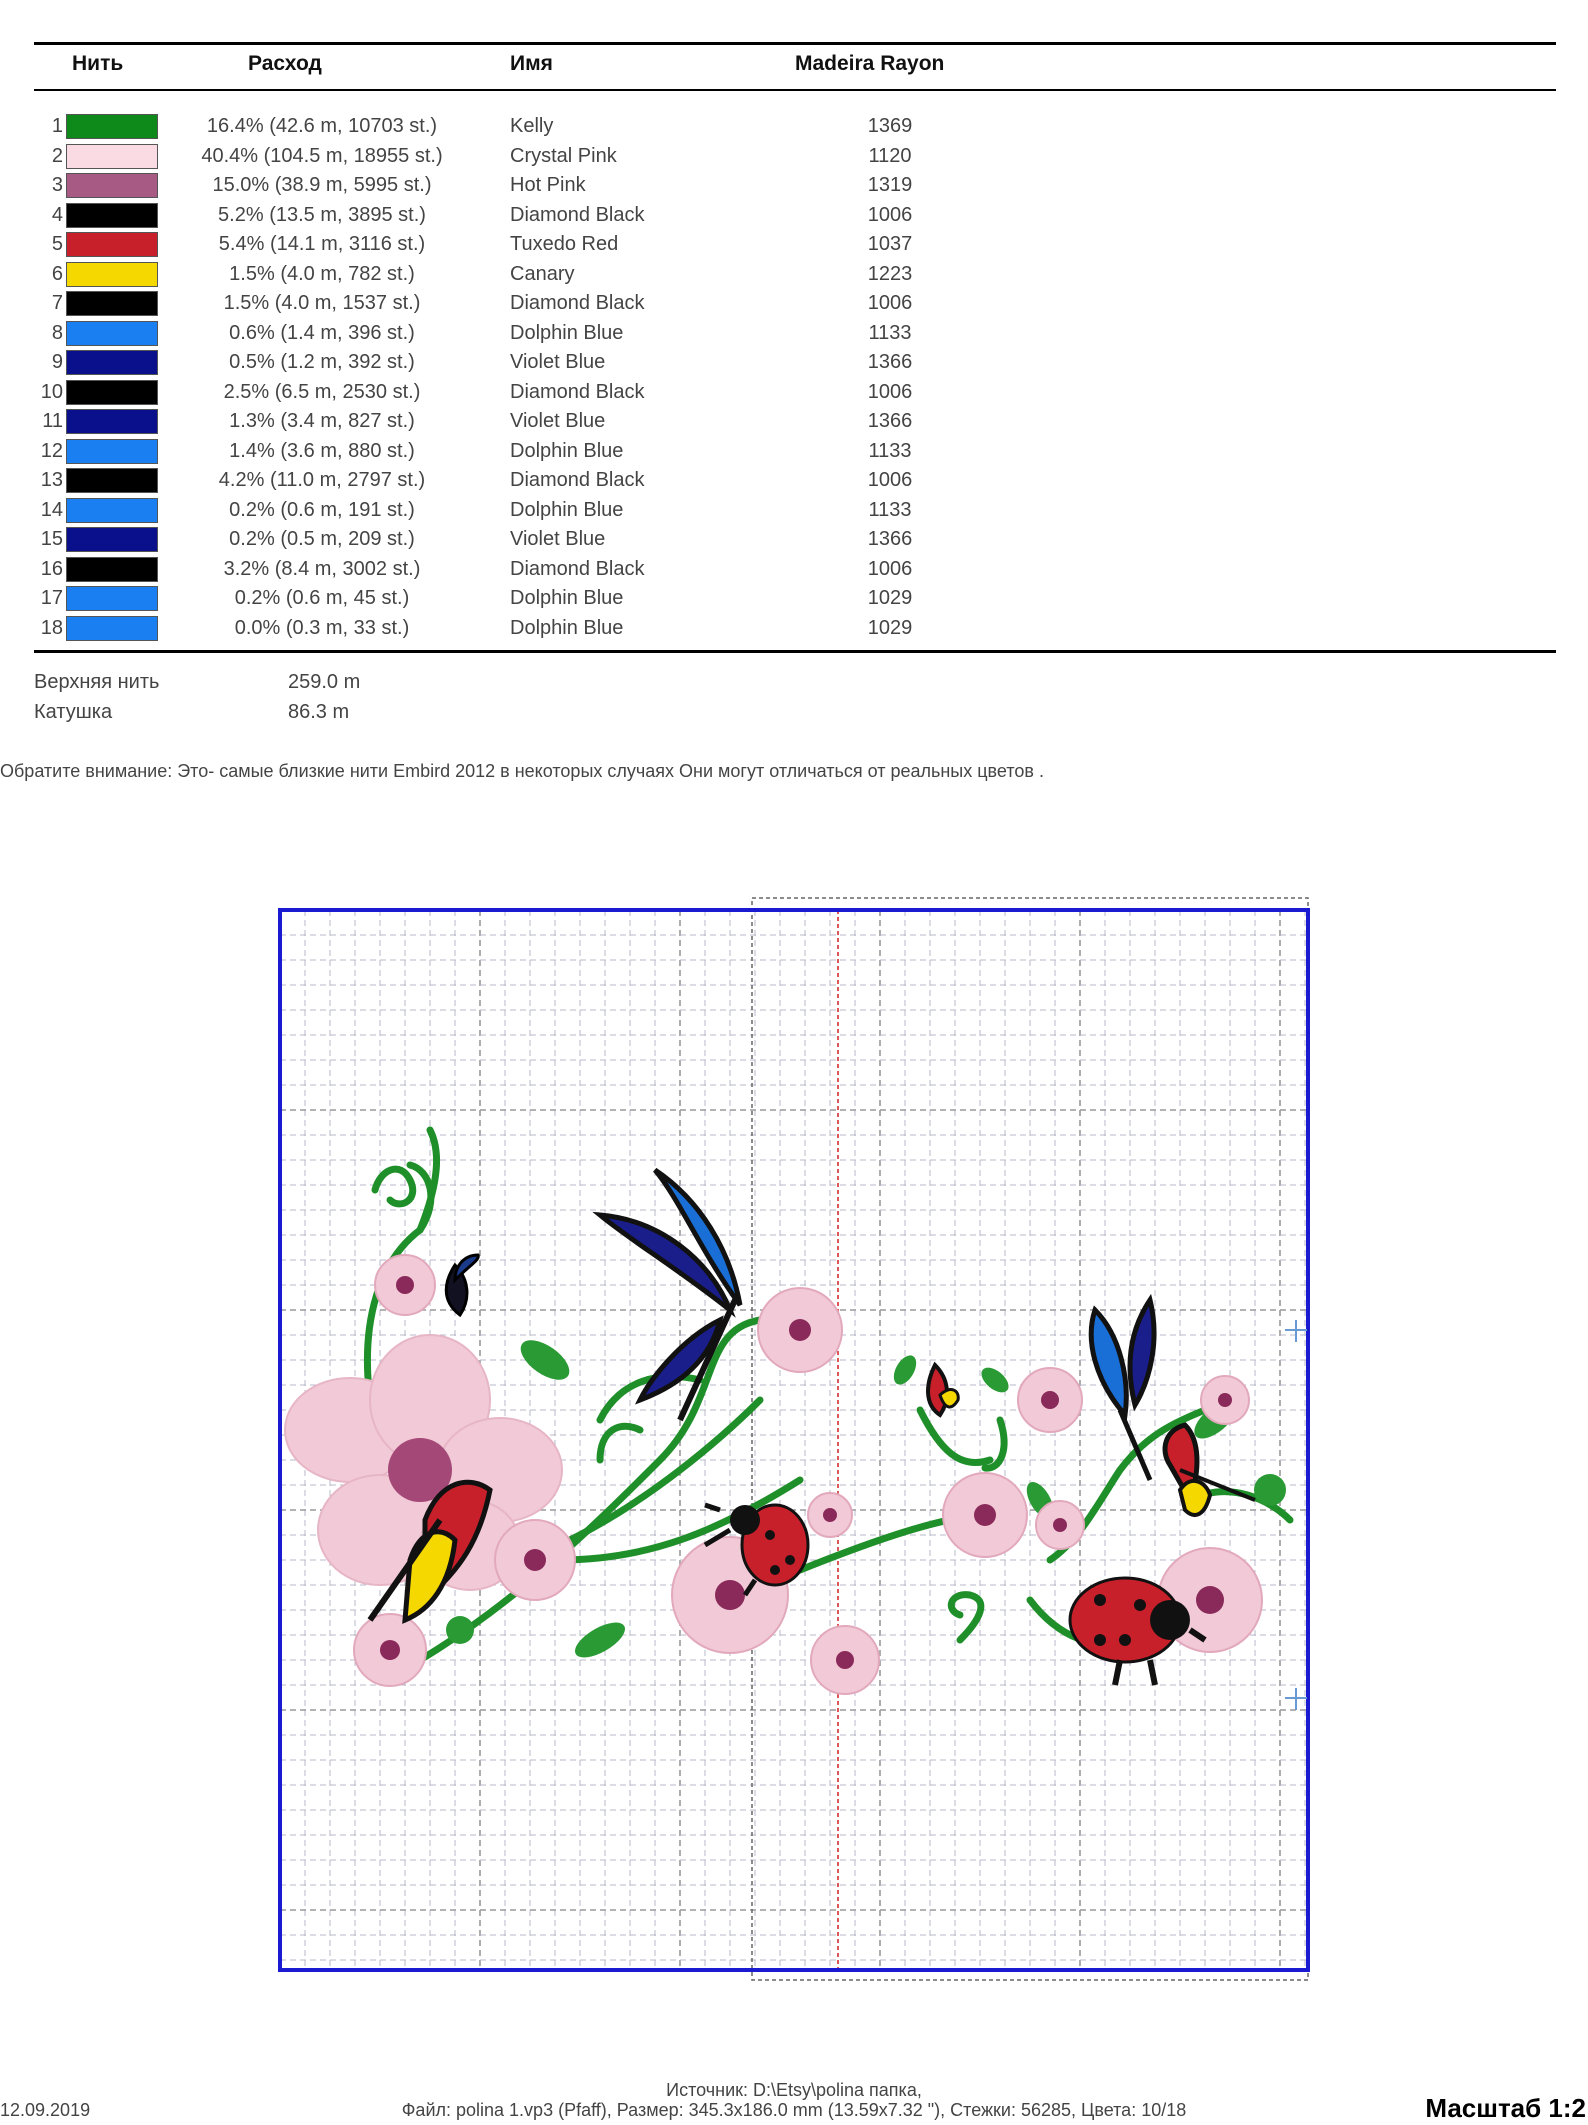 Image resolution: width=1588 pixels, height=2125 pixels. What do you see at coordinates (794, 2090) in the screenshot?
I see `footer-source: Источник: D:\Etsy\polina папка,` at bounding box center [794, 2090].